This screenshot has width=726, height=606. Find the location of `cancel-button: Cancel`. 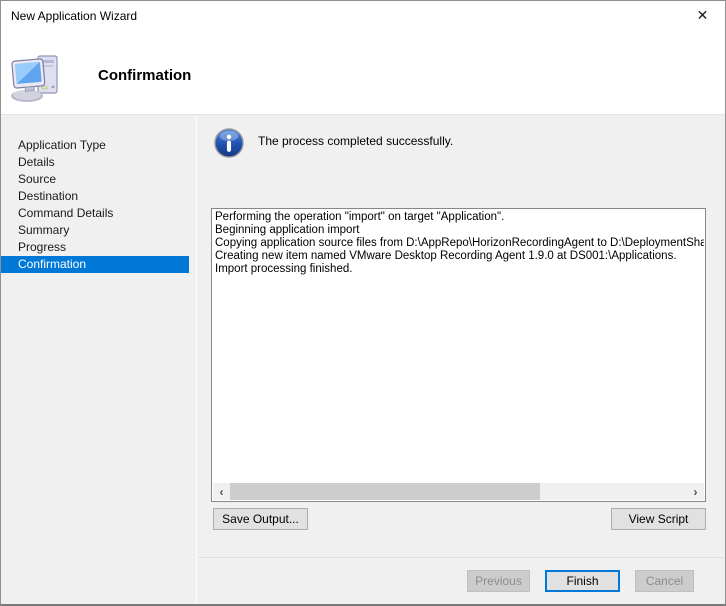

cancel-button: Cancel is located at coordinates (664, 581).